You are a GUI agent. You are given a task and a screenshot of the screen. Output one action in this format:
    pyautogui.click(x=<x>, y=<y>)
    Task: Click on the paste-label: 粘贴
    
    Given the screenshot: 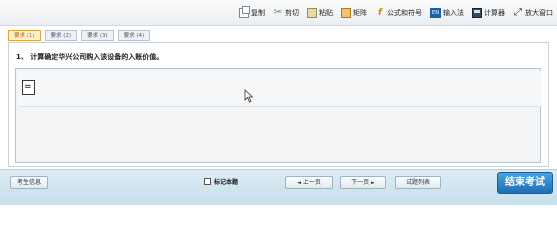 What is the action you would take?
    pyautogui.click(x=326, y=12)
    